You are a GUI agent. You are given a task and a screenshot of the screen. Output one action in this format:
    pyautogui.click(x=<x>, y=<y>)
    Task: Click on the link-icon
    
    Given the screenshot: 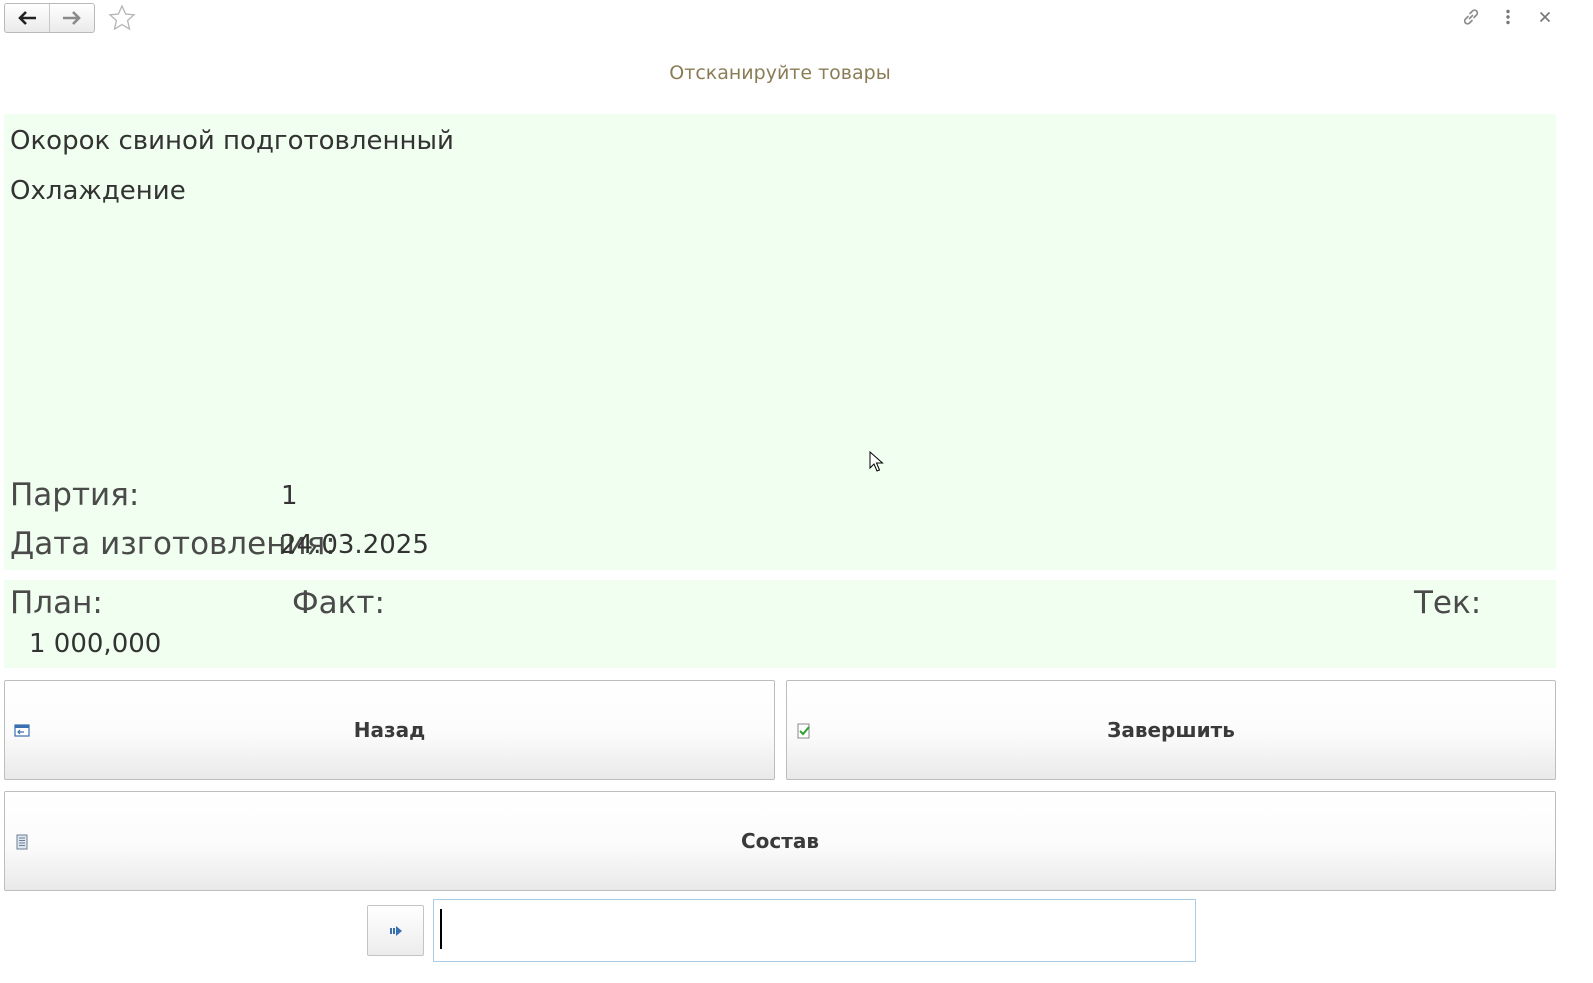 What is the action you would take?
    pyautogui.click(x=1471, y=17)
    